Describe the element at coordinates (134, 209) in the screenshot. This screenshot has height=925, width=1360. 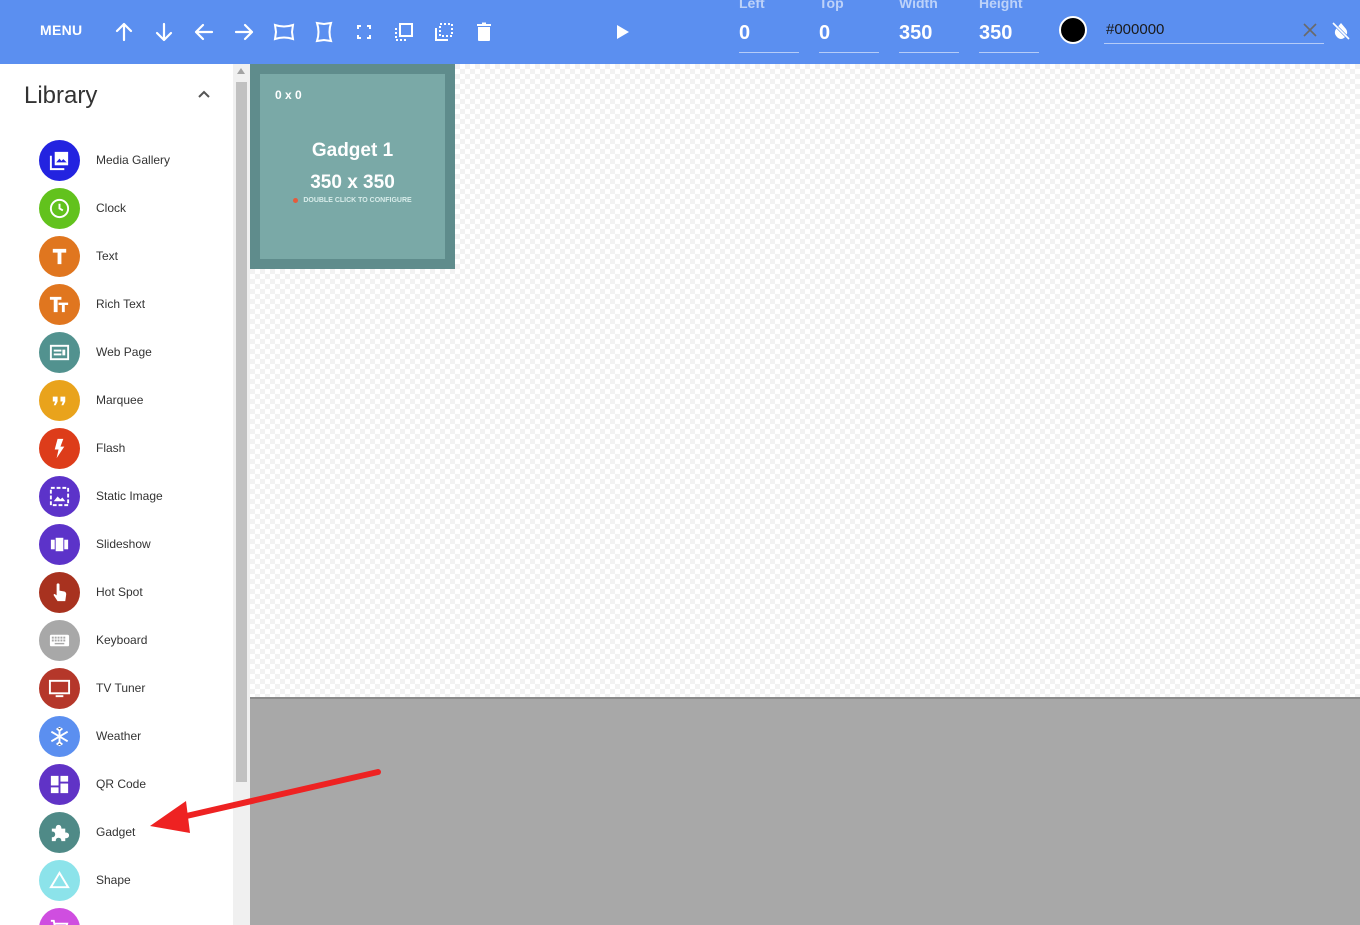
I see `library-item-clock: Clock` at that location.